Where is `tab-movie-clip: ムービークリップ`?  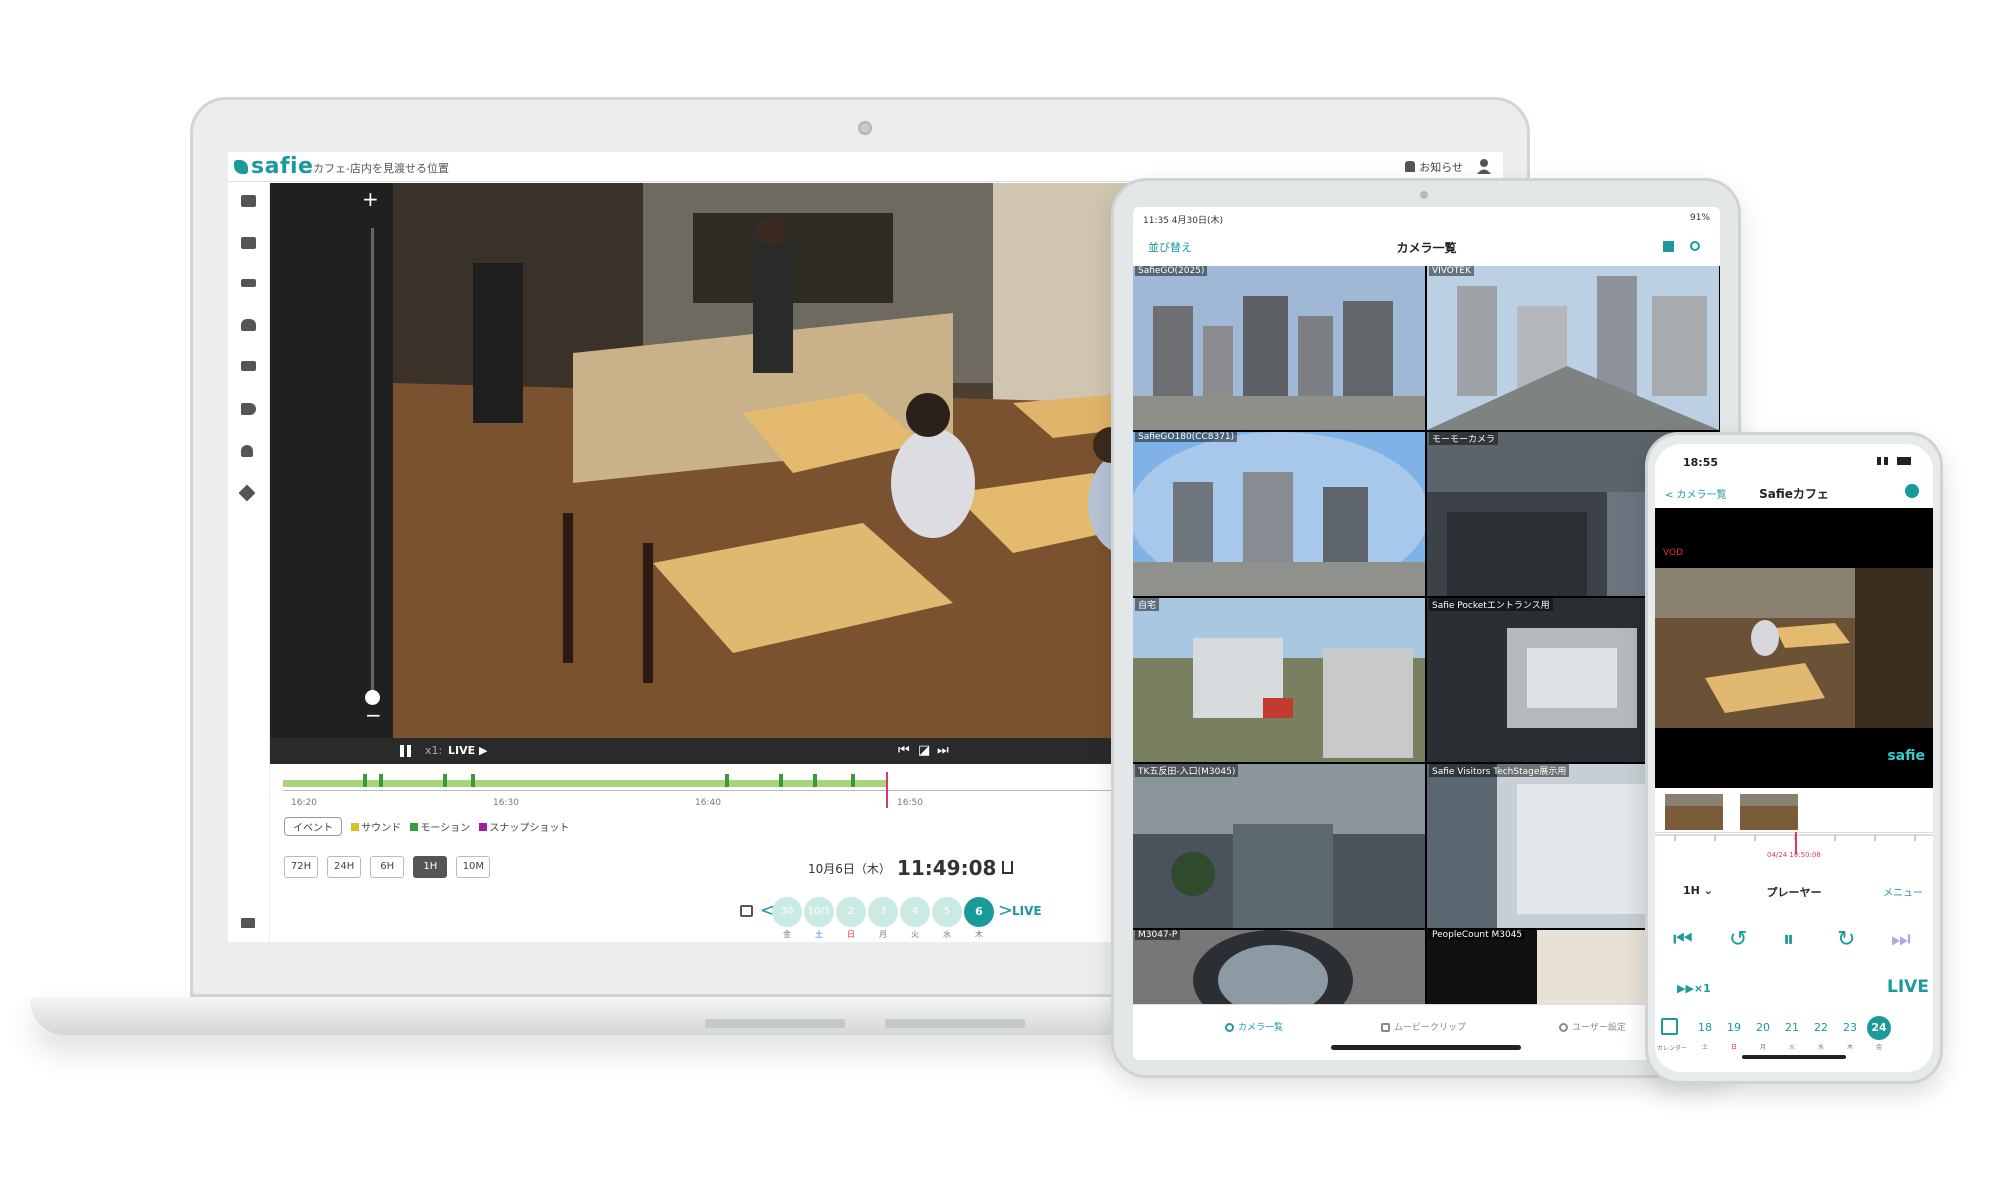
tab-movie-clip: ムービークリップ is located at coordinates (1423, 1026).